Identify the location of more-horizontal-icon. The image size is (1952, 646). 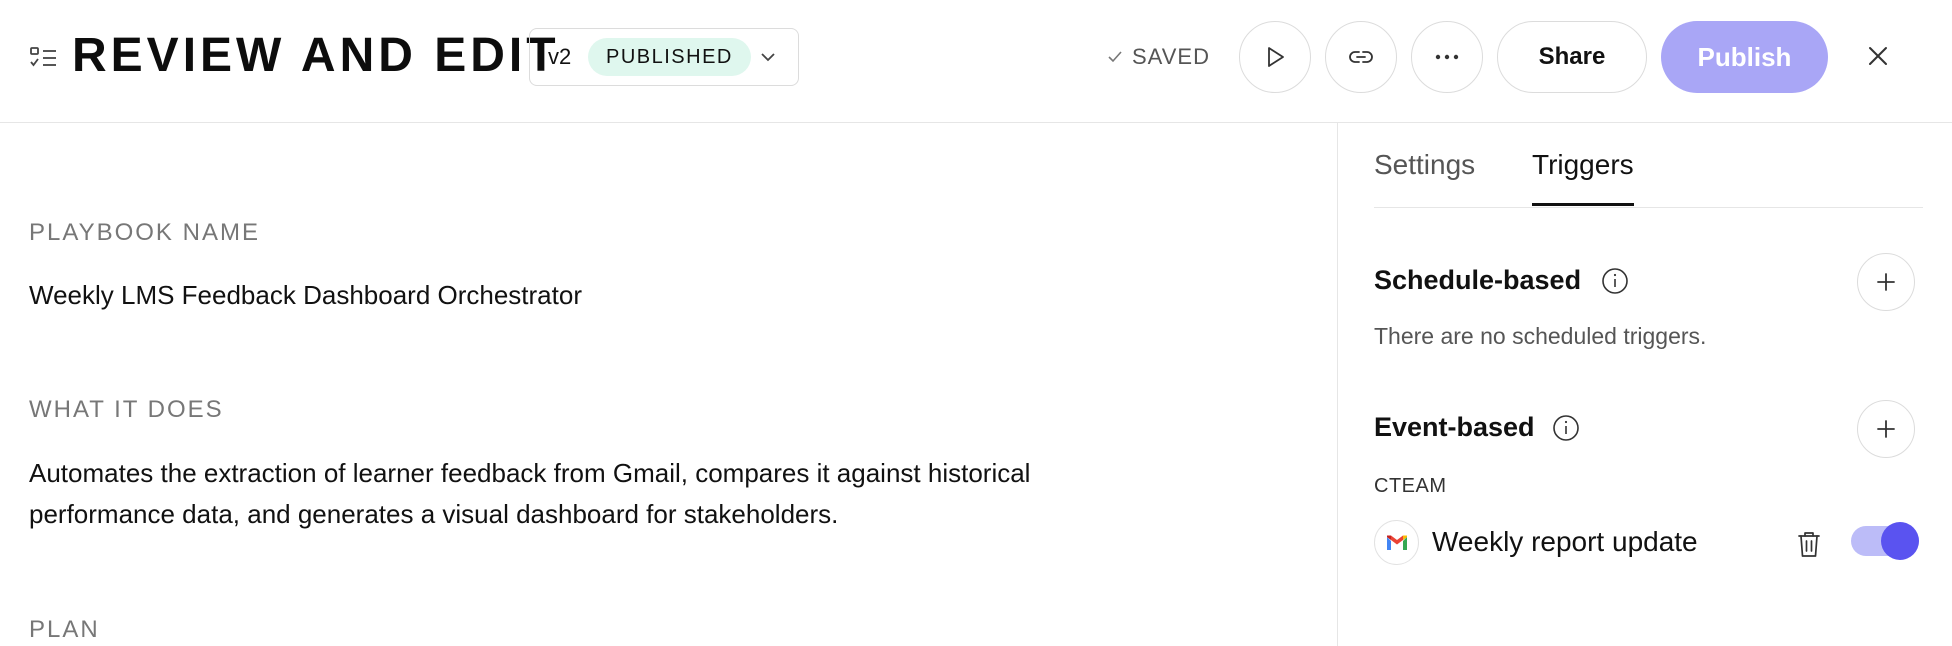
(1447, 57).